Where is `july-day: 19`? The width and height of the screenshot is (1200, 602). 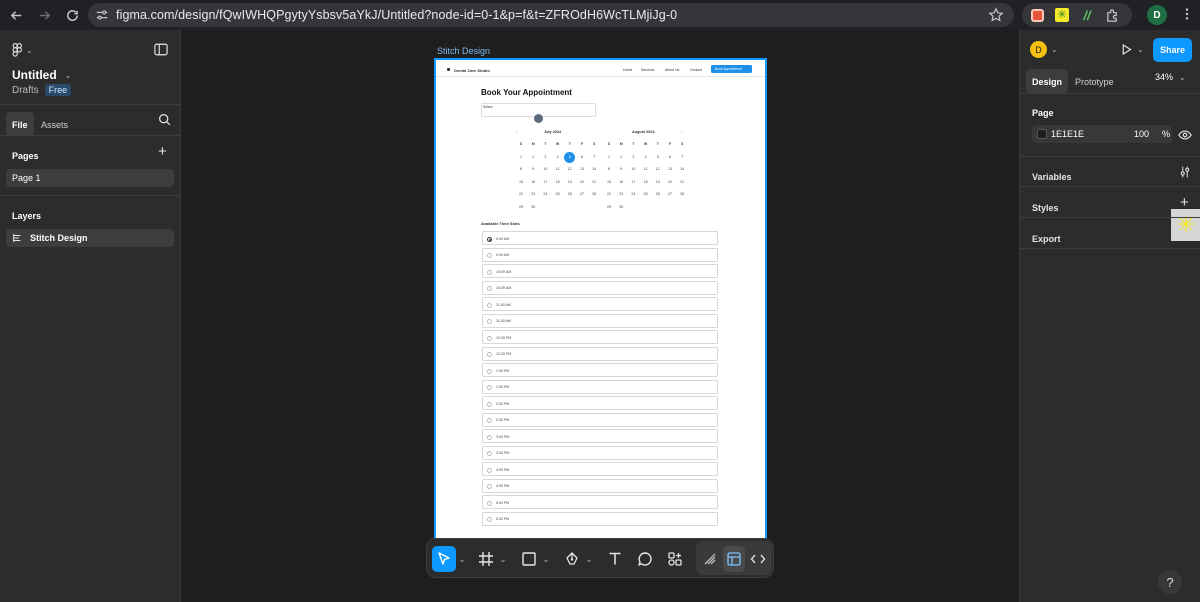 july-day: 19 is located at coordinates (570, 182).